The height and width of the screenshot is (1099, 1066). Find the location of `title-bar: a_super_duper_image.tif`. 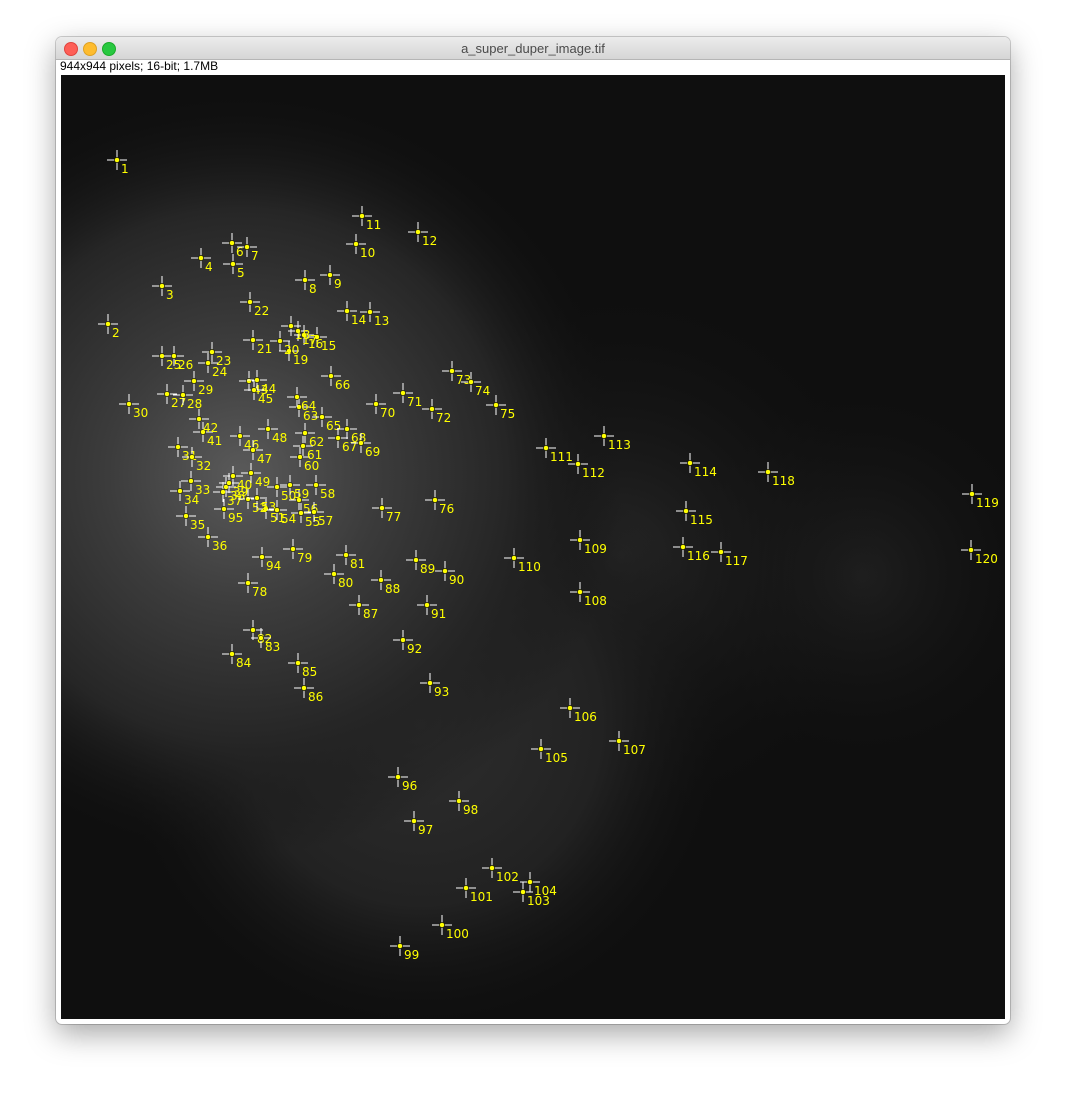

title-bar: a_super_duper_image.tif is located at coordinates (533, 48).